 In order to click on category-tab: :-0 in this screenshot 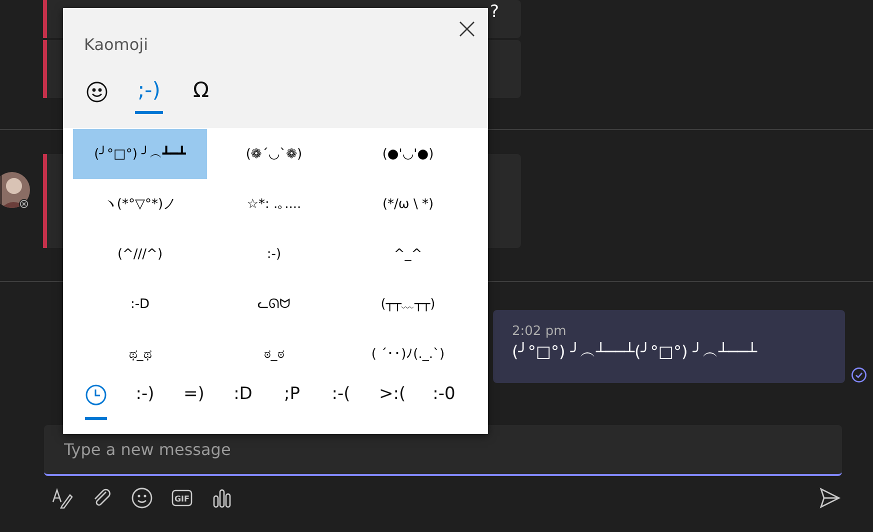, I will do `click(444, 402)`.